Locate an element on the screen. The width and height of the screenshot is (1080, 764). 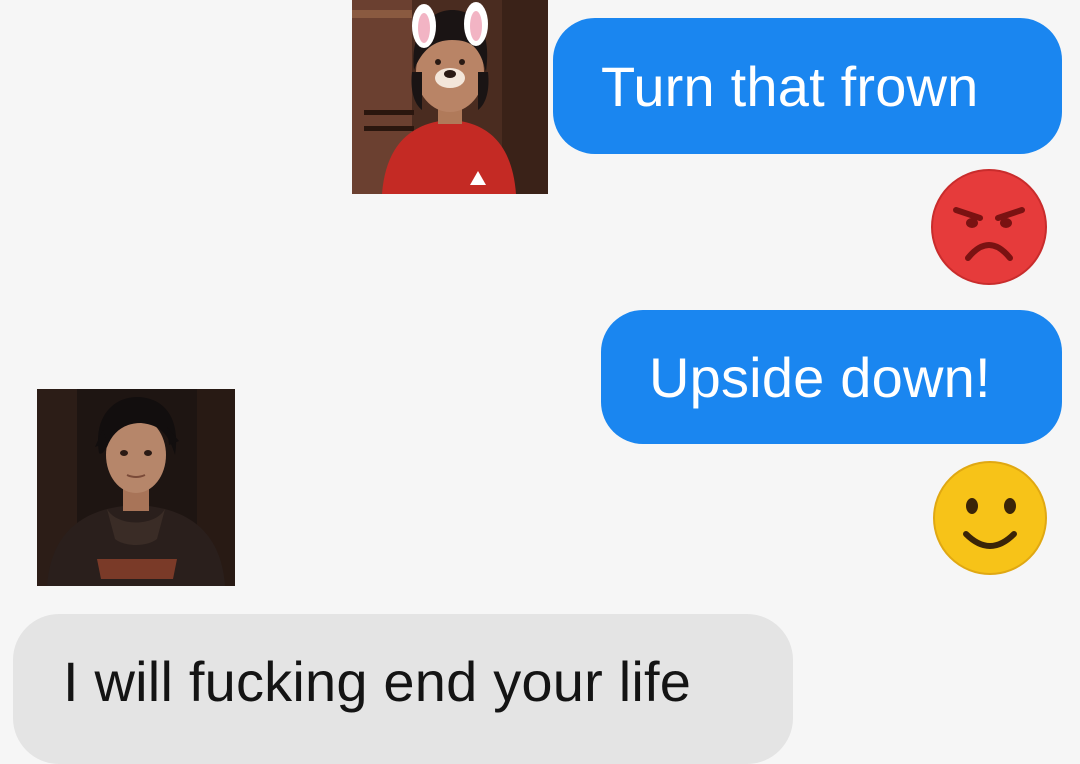
avatar-hooded-teen is located at coordinates (136, 487).